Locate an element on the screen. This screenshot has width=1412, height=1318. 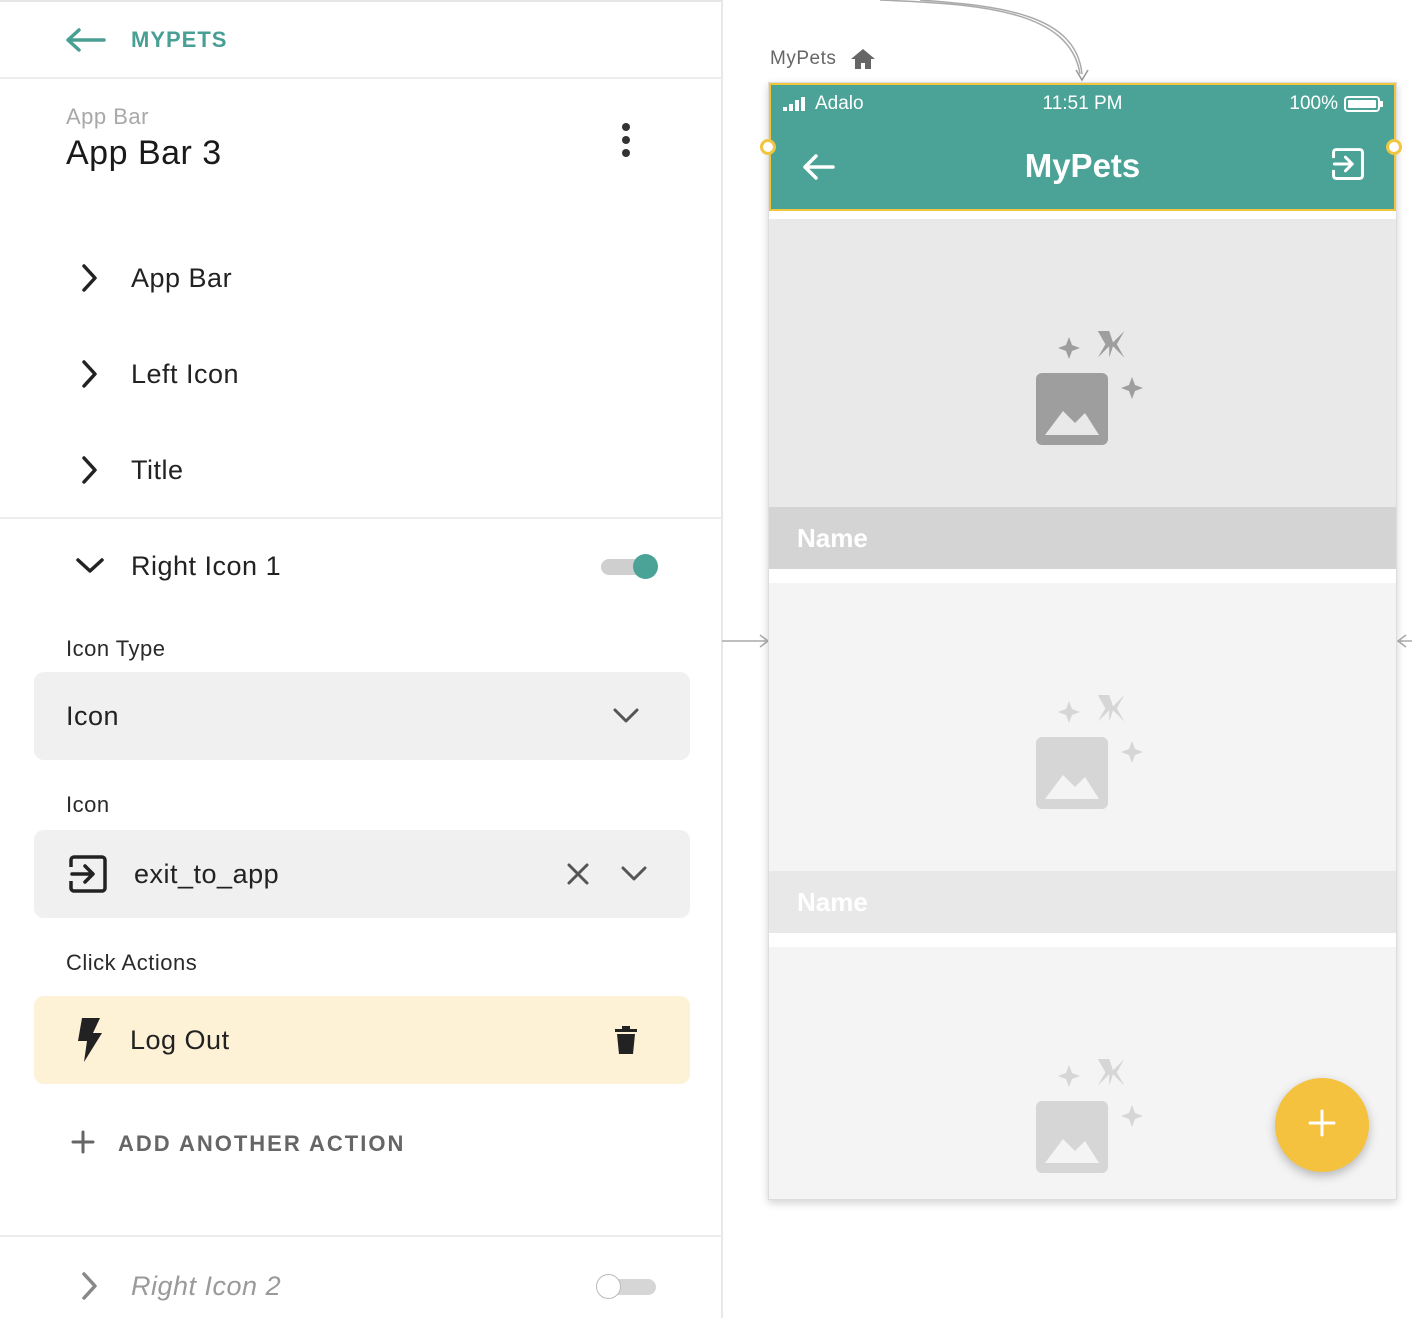
battery: 100% is located at coordinates (1336, 104).